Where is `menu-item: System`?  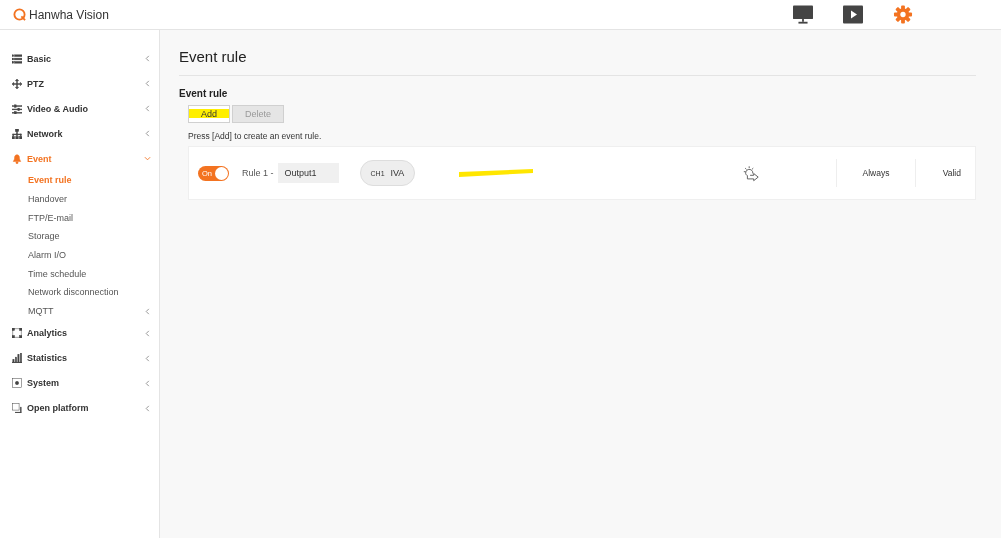 menu-item: System is located at coordinates (79, 383).